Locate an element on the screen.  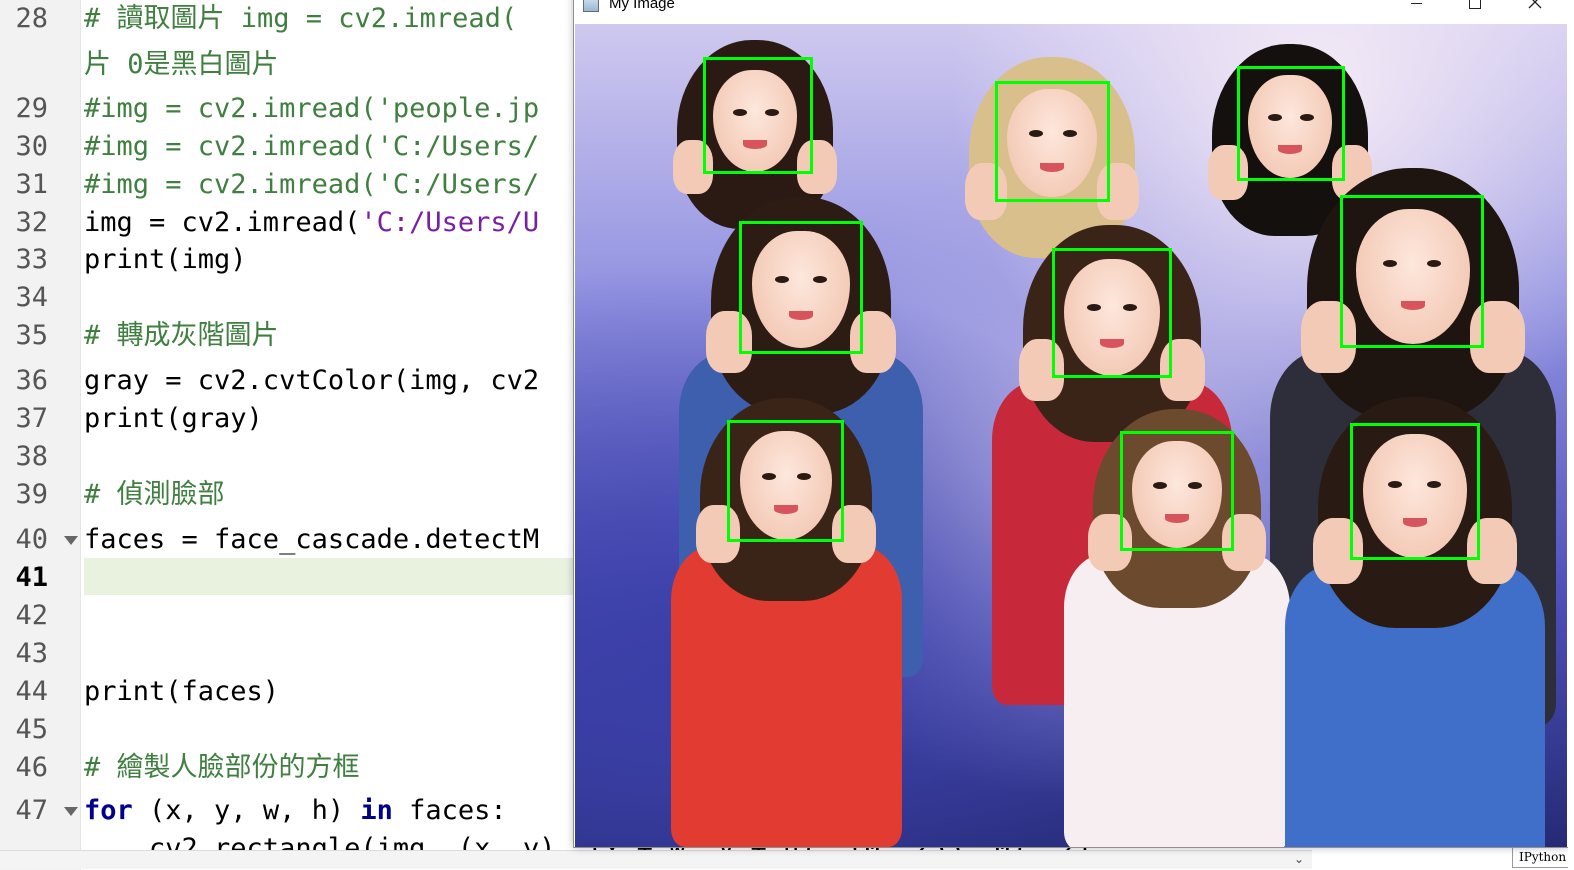
code-token-comment: #img = cv2.imread('people.jp is located at coordinates (312, 108).